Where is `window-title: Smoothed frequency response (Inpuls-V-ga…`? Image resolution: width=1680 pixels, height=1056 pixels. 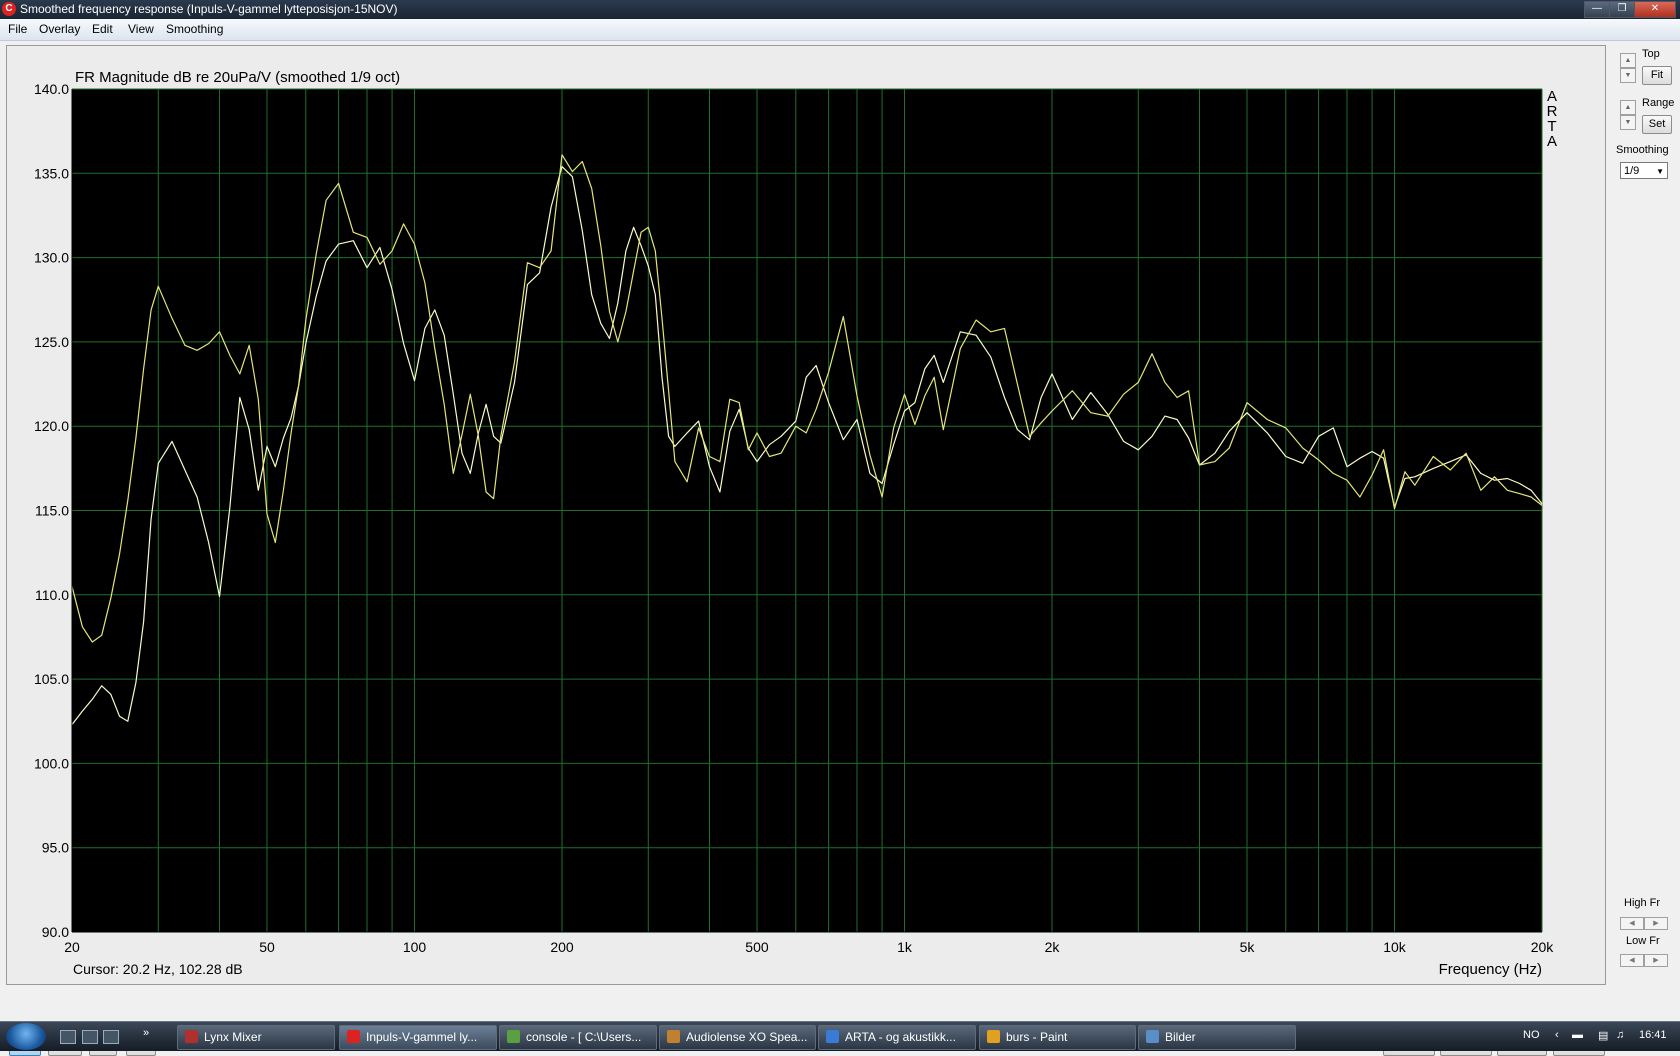
window-title: Smoothed frequency response (Inpuls-V-ga… is located at coordinates (209, 9).